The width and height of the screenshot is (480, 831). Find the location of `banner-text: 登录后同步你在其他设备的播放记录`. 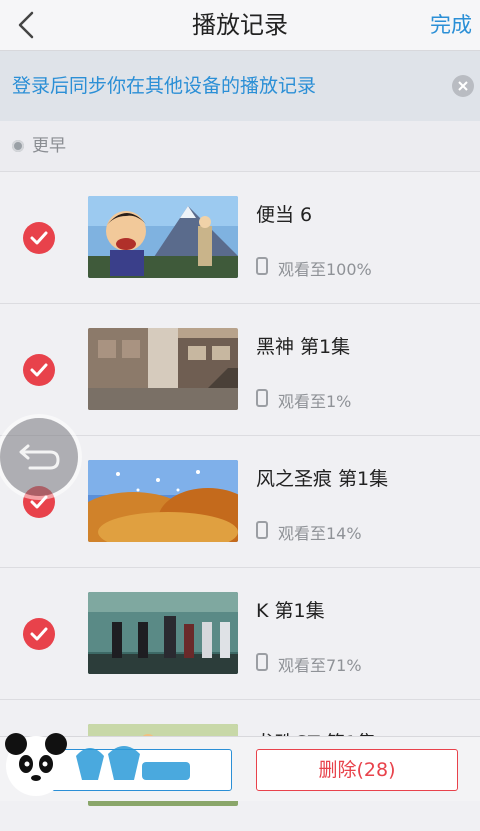

banner-text: 登录后同步你在其他设备的播放记录 is located at coordinates (164, 86).